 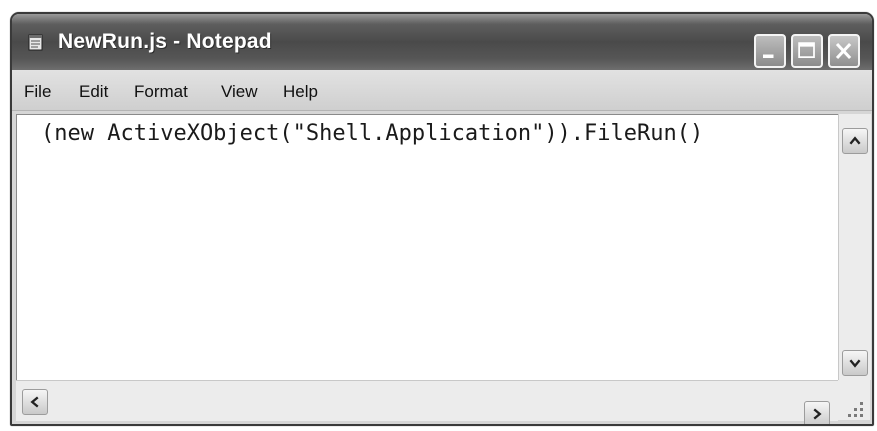 I want to click on notepad-icon, so click(x=36, y=42).